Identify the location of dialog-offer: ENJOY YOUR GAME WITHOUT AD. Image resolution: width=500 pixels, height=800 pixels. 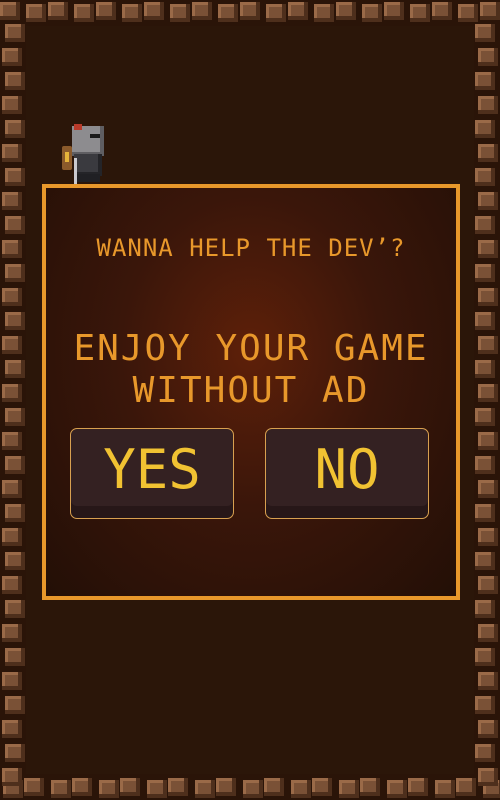
(251, 370).